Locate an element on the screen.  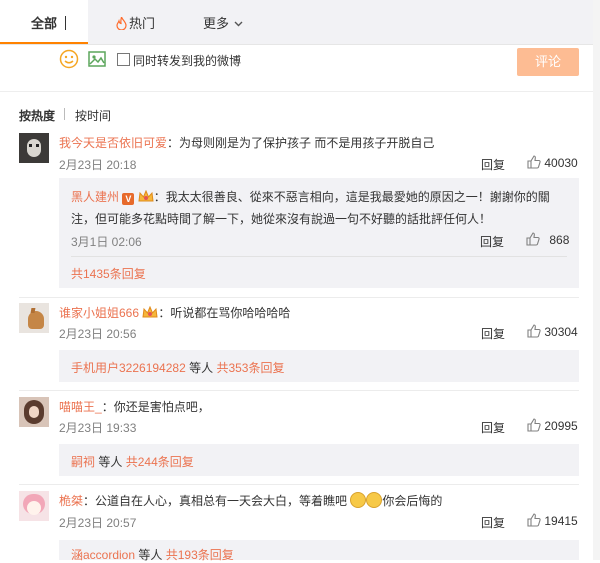
scrollbar is located at coordinates (596, 280).